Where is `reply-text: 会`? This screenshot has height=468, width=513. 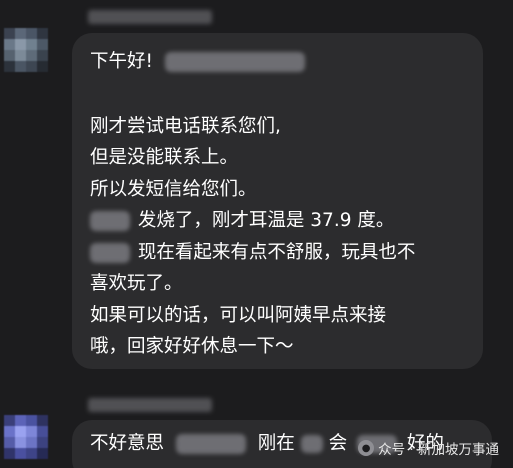
reply-text: 会 is located at coordinates (338, 443).